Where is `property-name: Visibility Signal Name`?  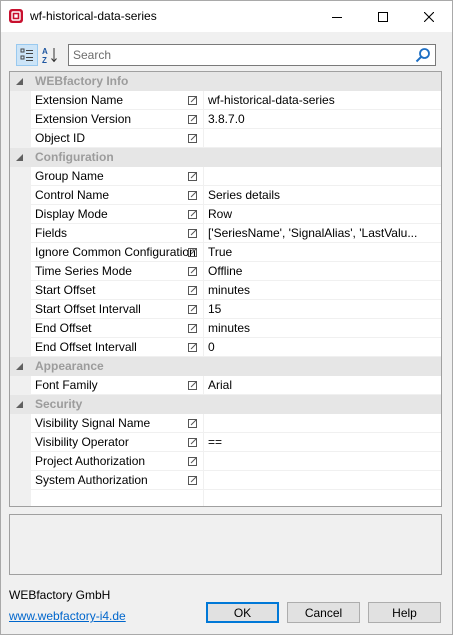 property-name: Visibility Signal Name is located at coordinates (93, 423).